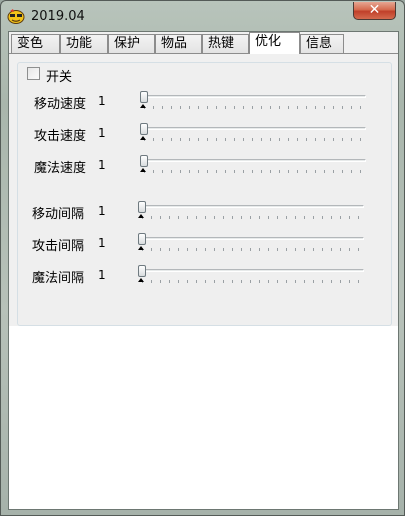 Image resolution: width=405 pixels, height=516 pixels. What do you see at coordinates (102, 101) in the screenshot?
I see `row-value-move-speed: 1` at bounding box center [102, 101].